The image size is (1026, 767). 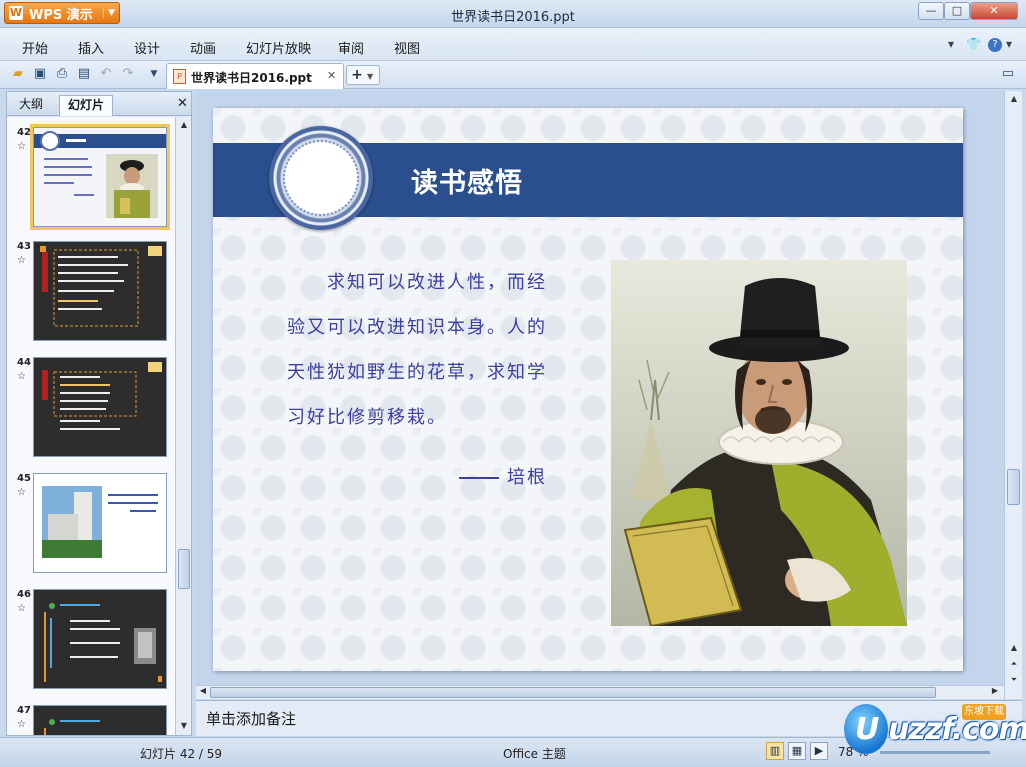 What do you see at coordinates (84, 74) in the screenshot?
I see `print-preview-icon: ▤` at bounding box center [84, 74].